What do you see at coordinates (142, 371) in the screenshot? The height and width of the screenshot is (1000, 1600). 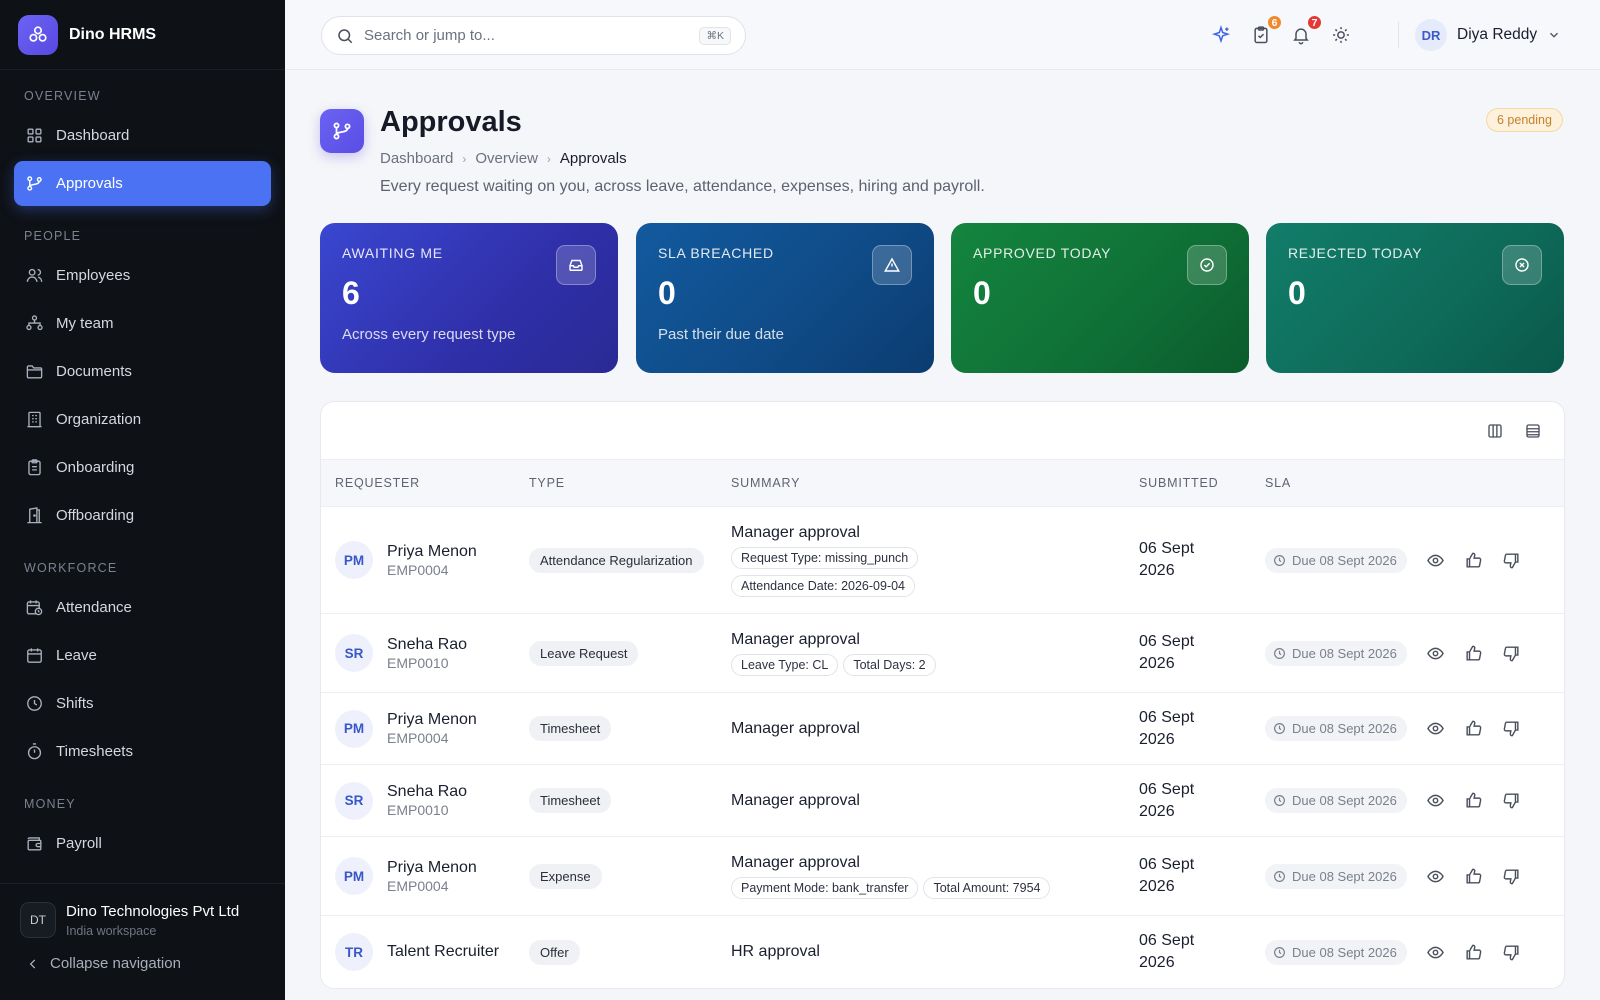 I see `sidebar-item-documents: Documents` at bounding box center [142, 371].